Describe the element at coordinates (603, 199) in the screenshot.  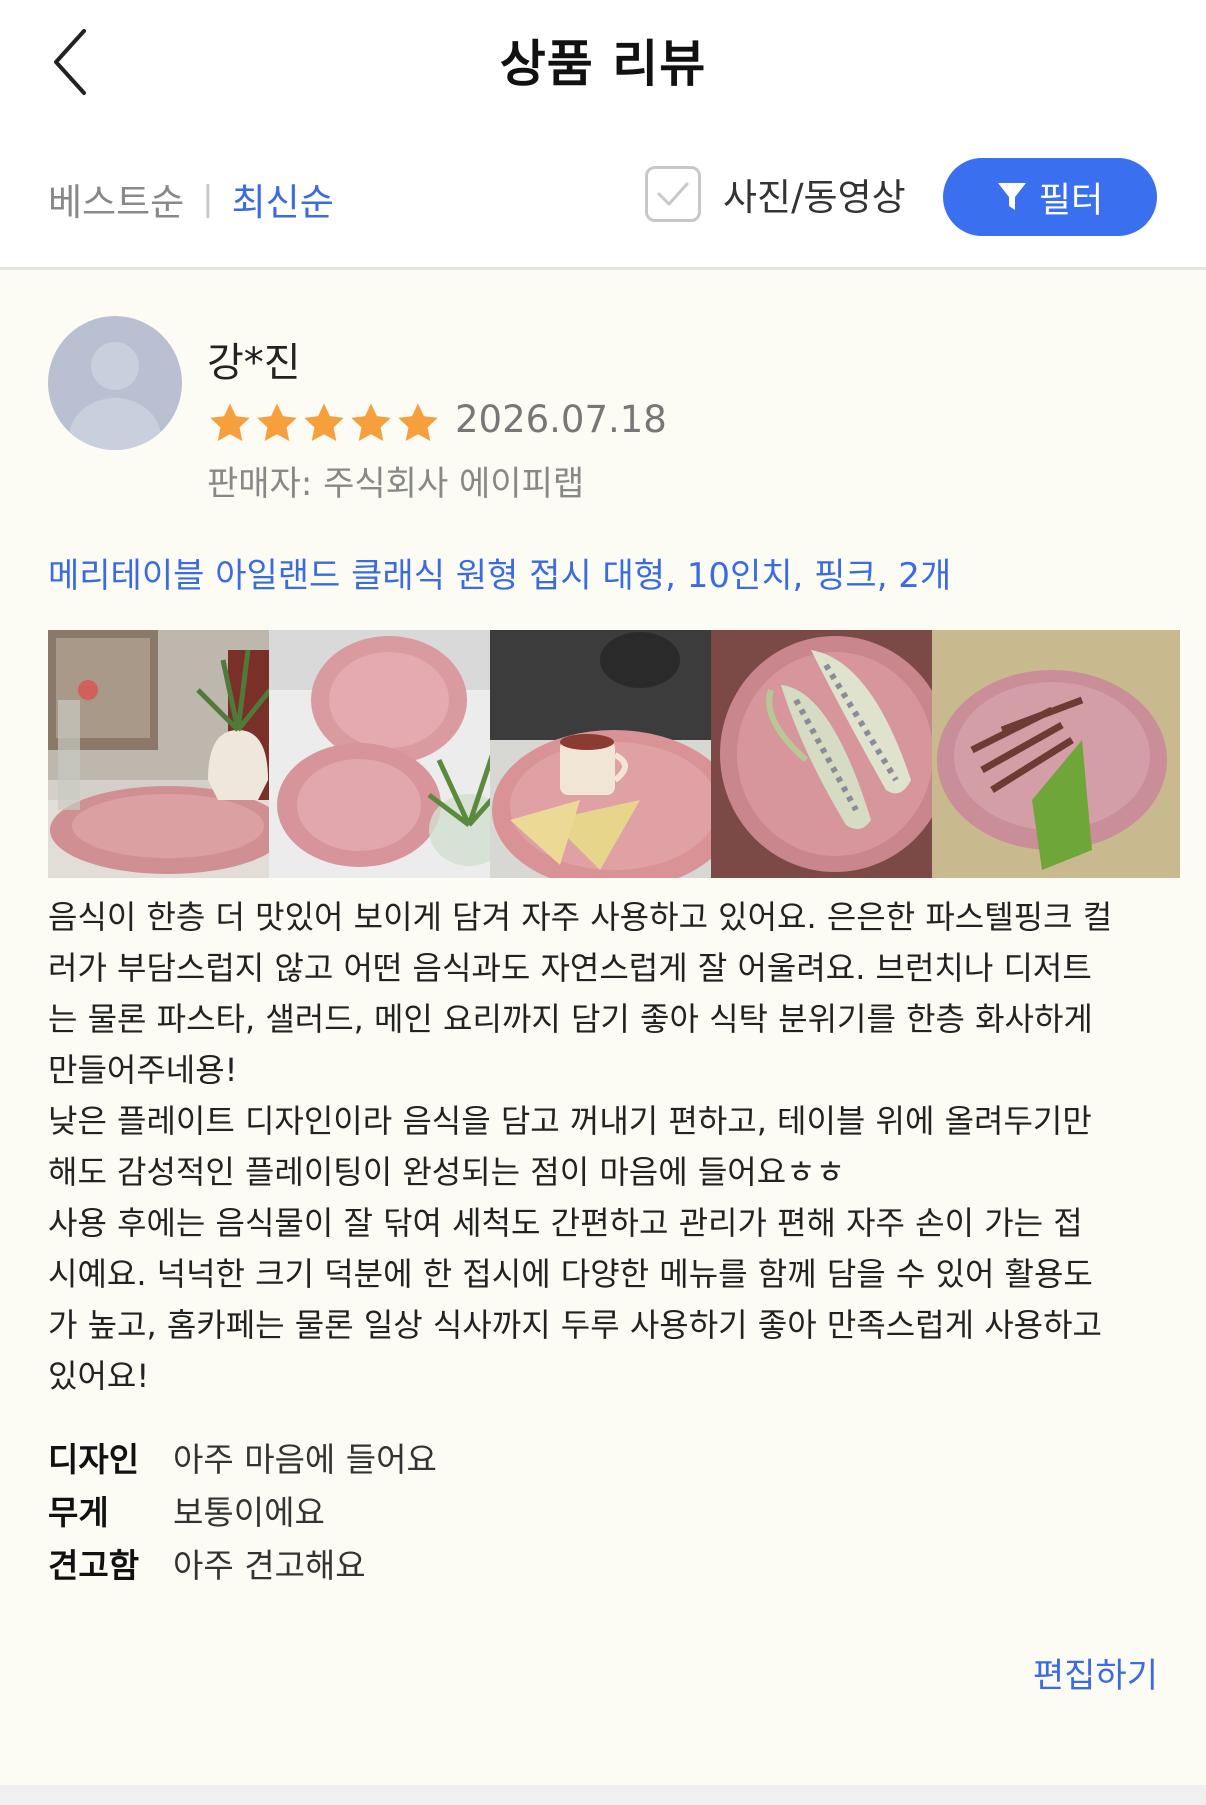
I see `review-toolbar: 베스트순 | 최신순 사진/동영상 필터` at that location.